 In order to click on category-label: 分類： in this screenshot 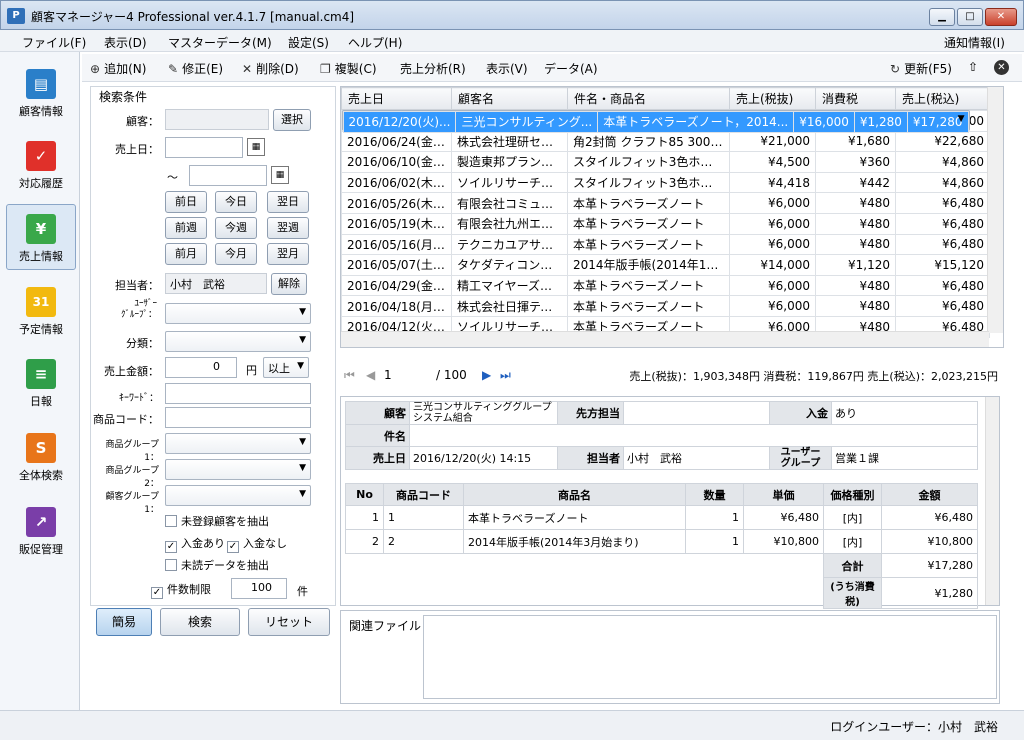, I will do `click(142, 343)`.